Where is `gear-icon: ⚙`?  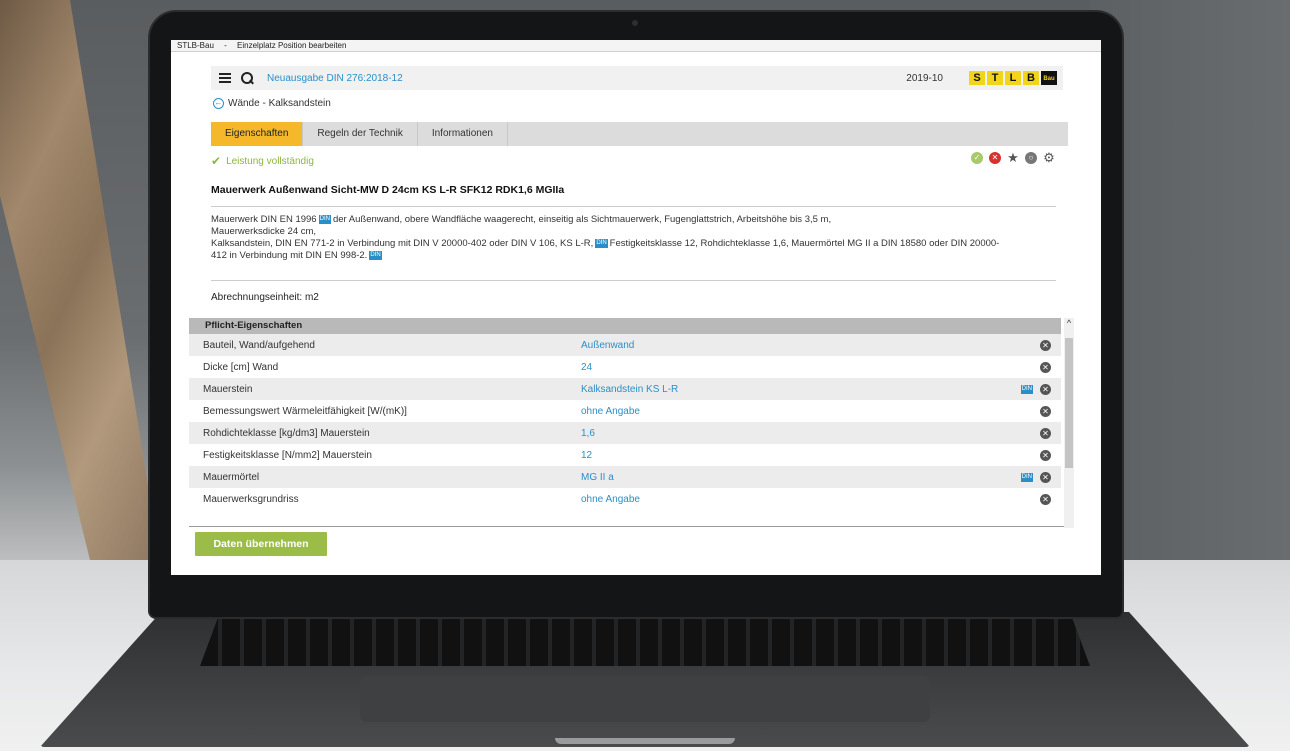
gear-icon: ⚙ is located at coordinates (1049, 157).